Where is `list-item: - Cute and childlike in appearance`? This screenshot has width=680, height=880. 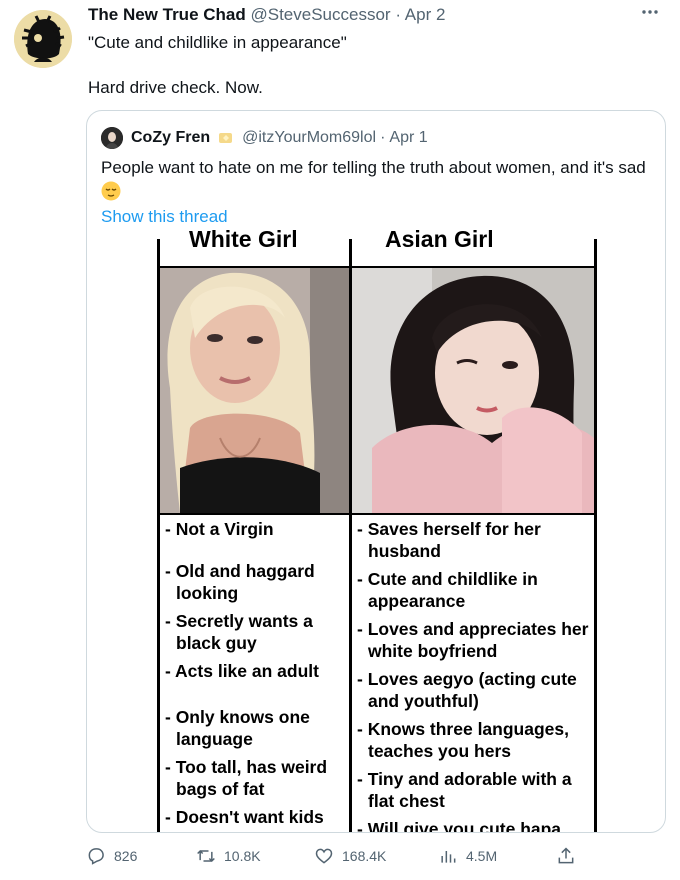
list-item: - Cute and childlike in appearance is located at coordinates (447, 590).